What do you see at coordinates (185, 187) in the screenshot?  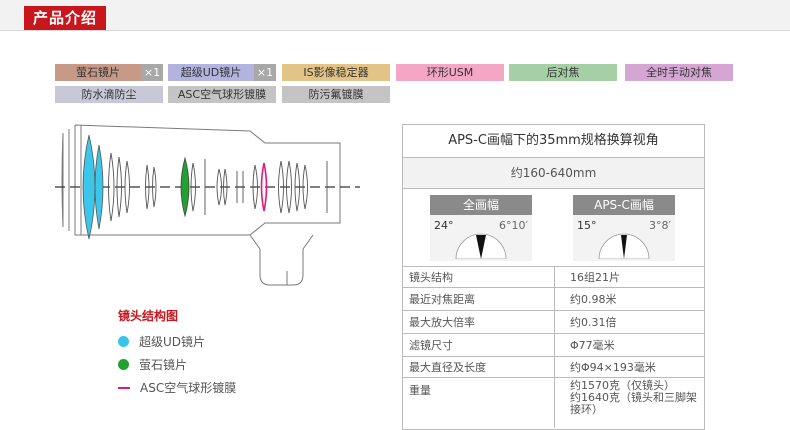 I see `fluorite-element` at bounding box center [185, 187].